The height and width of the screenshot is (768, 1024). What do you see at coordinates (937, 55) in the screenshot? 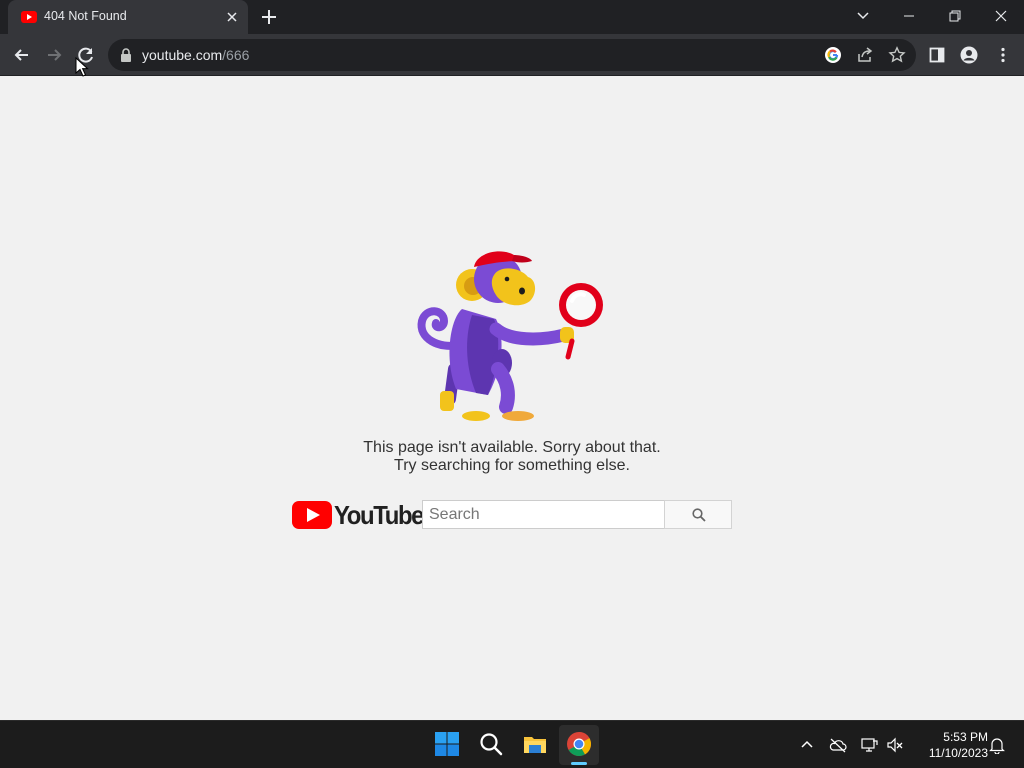
I see `side-panel-icon` at bounding box center [937, 55].